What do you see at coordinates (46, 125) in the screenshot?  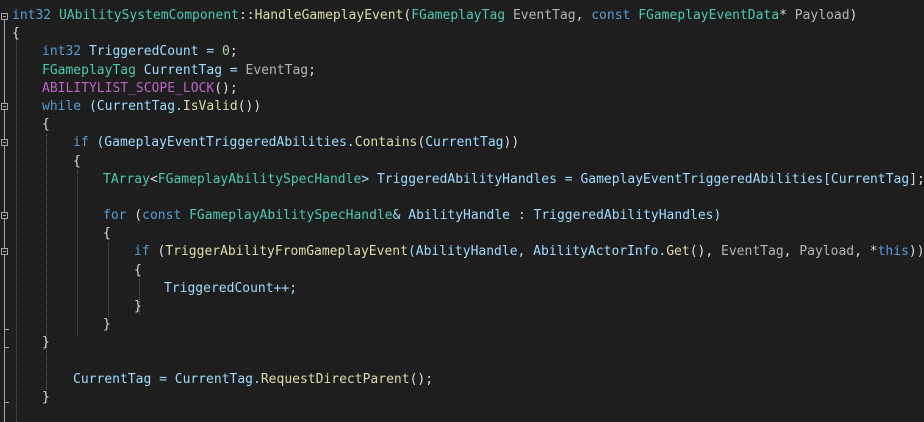 I see `code-line-7: {` at bounding box center [46, 125].